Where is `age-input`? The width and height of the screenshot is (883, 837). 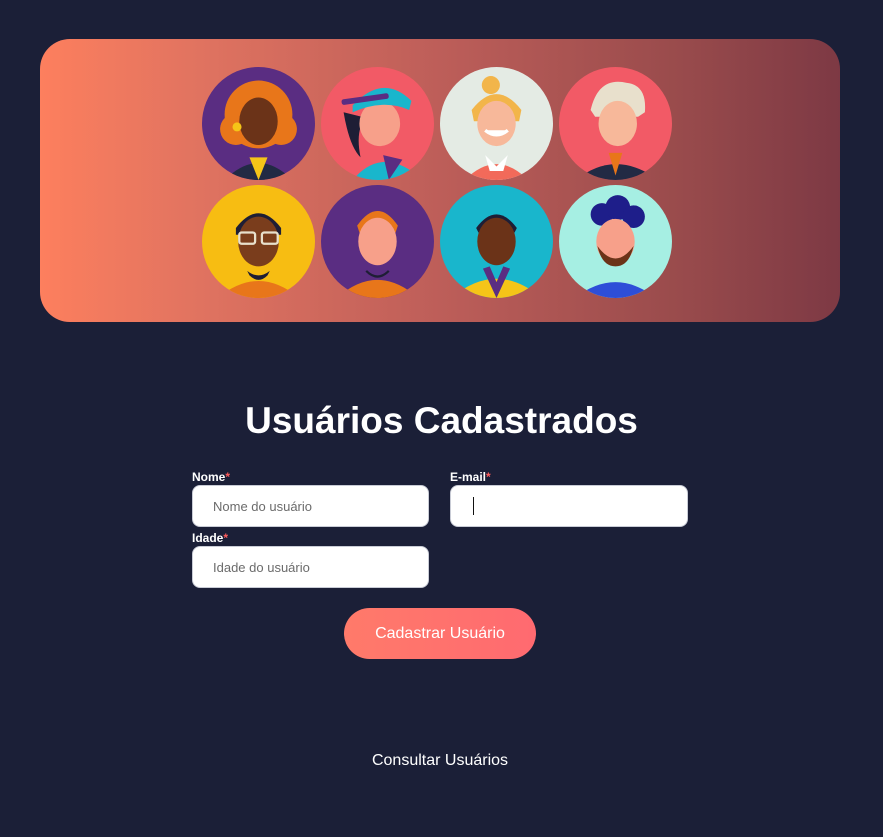
age-input is located at coordinates (310, 567).